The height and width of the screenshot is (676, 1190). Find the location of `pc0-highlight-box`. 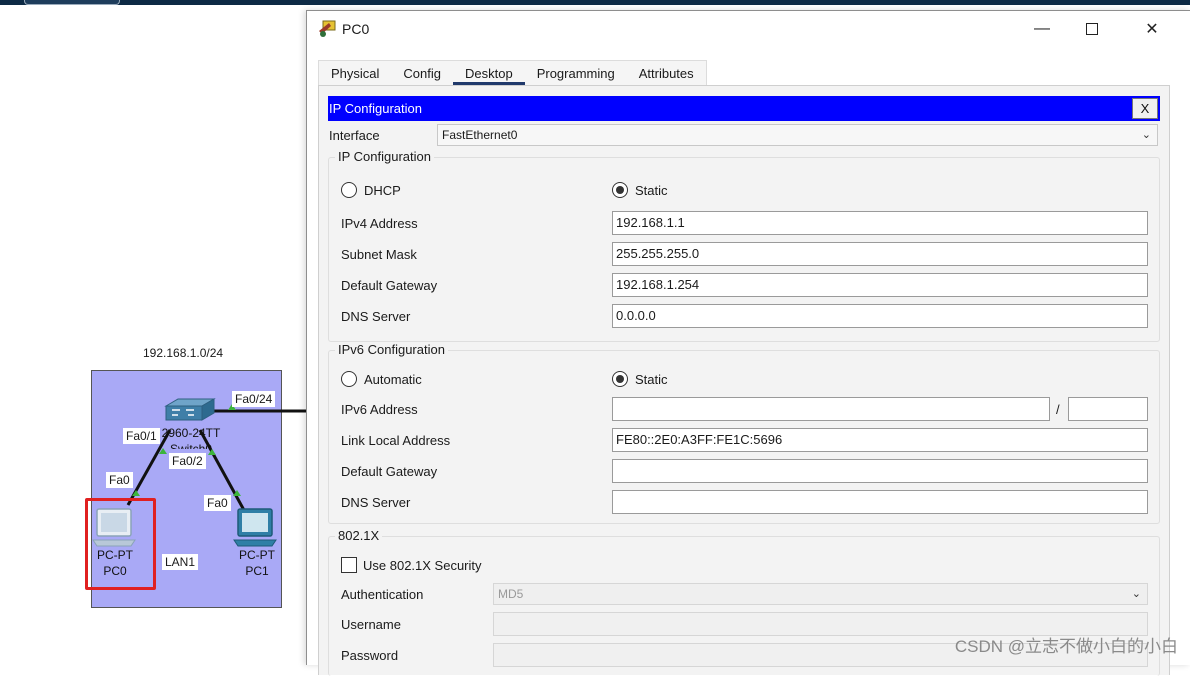

pc0-highlight-box is located at coordinates (120, 544).